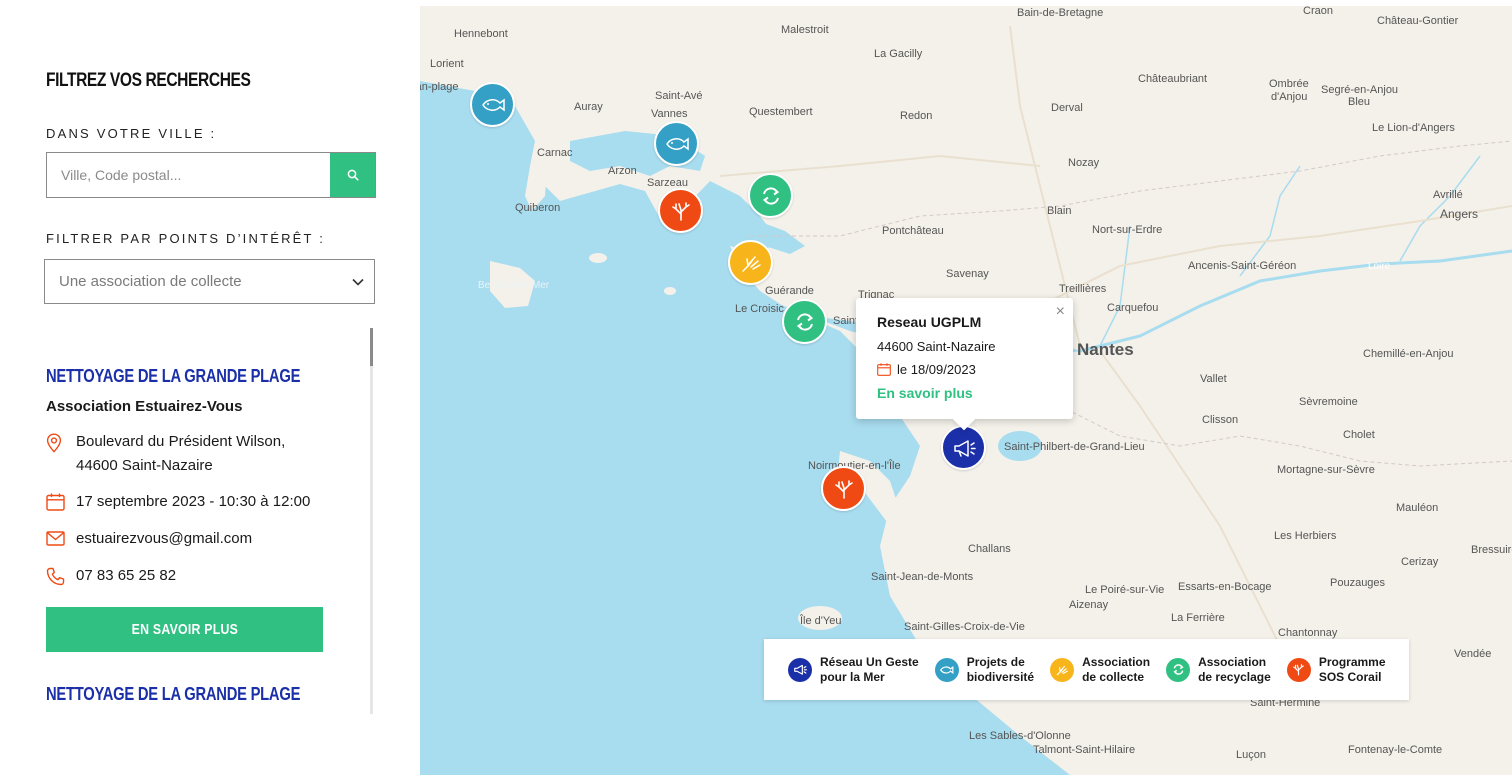  Describe the element at coordinates (1359, 102) in the screenshot. I see `place-label: Bleu` at that location.